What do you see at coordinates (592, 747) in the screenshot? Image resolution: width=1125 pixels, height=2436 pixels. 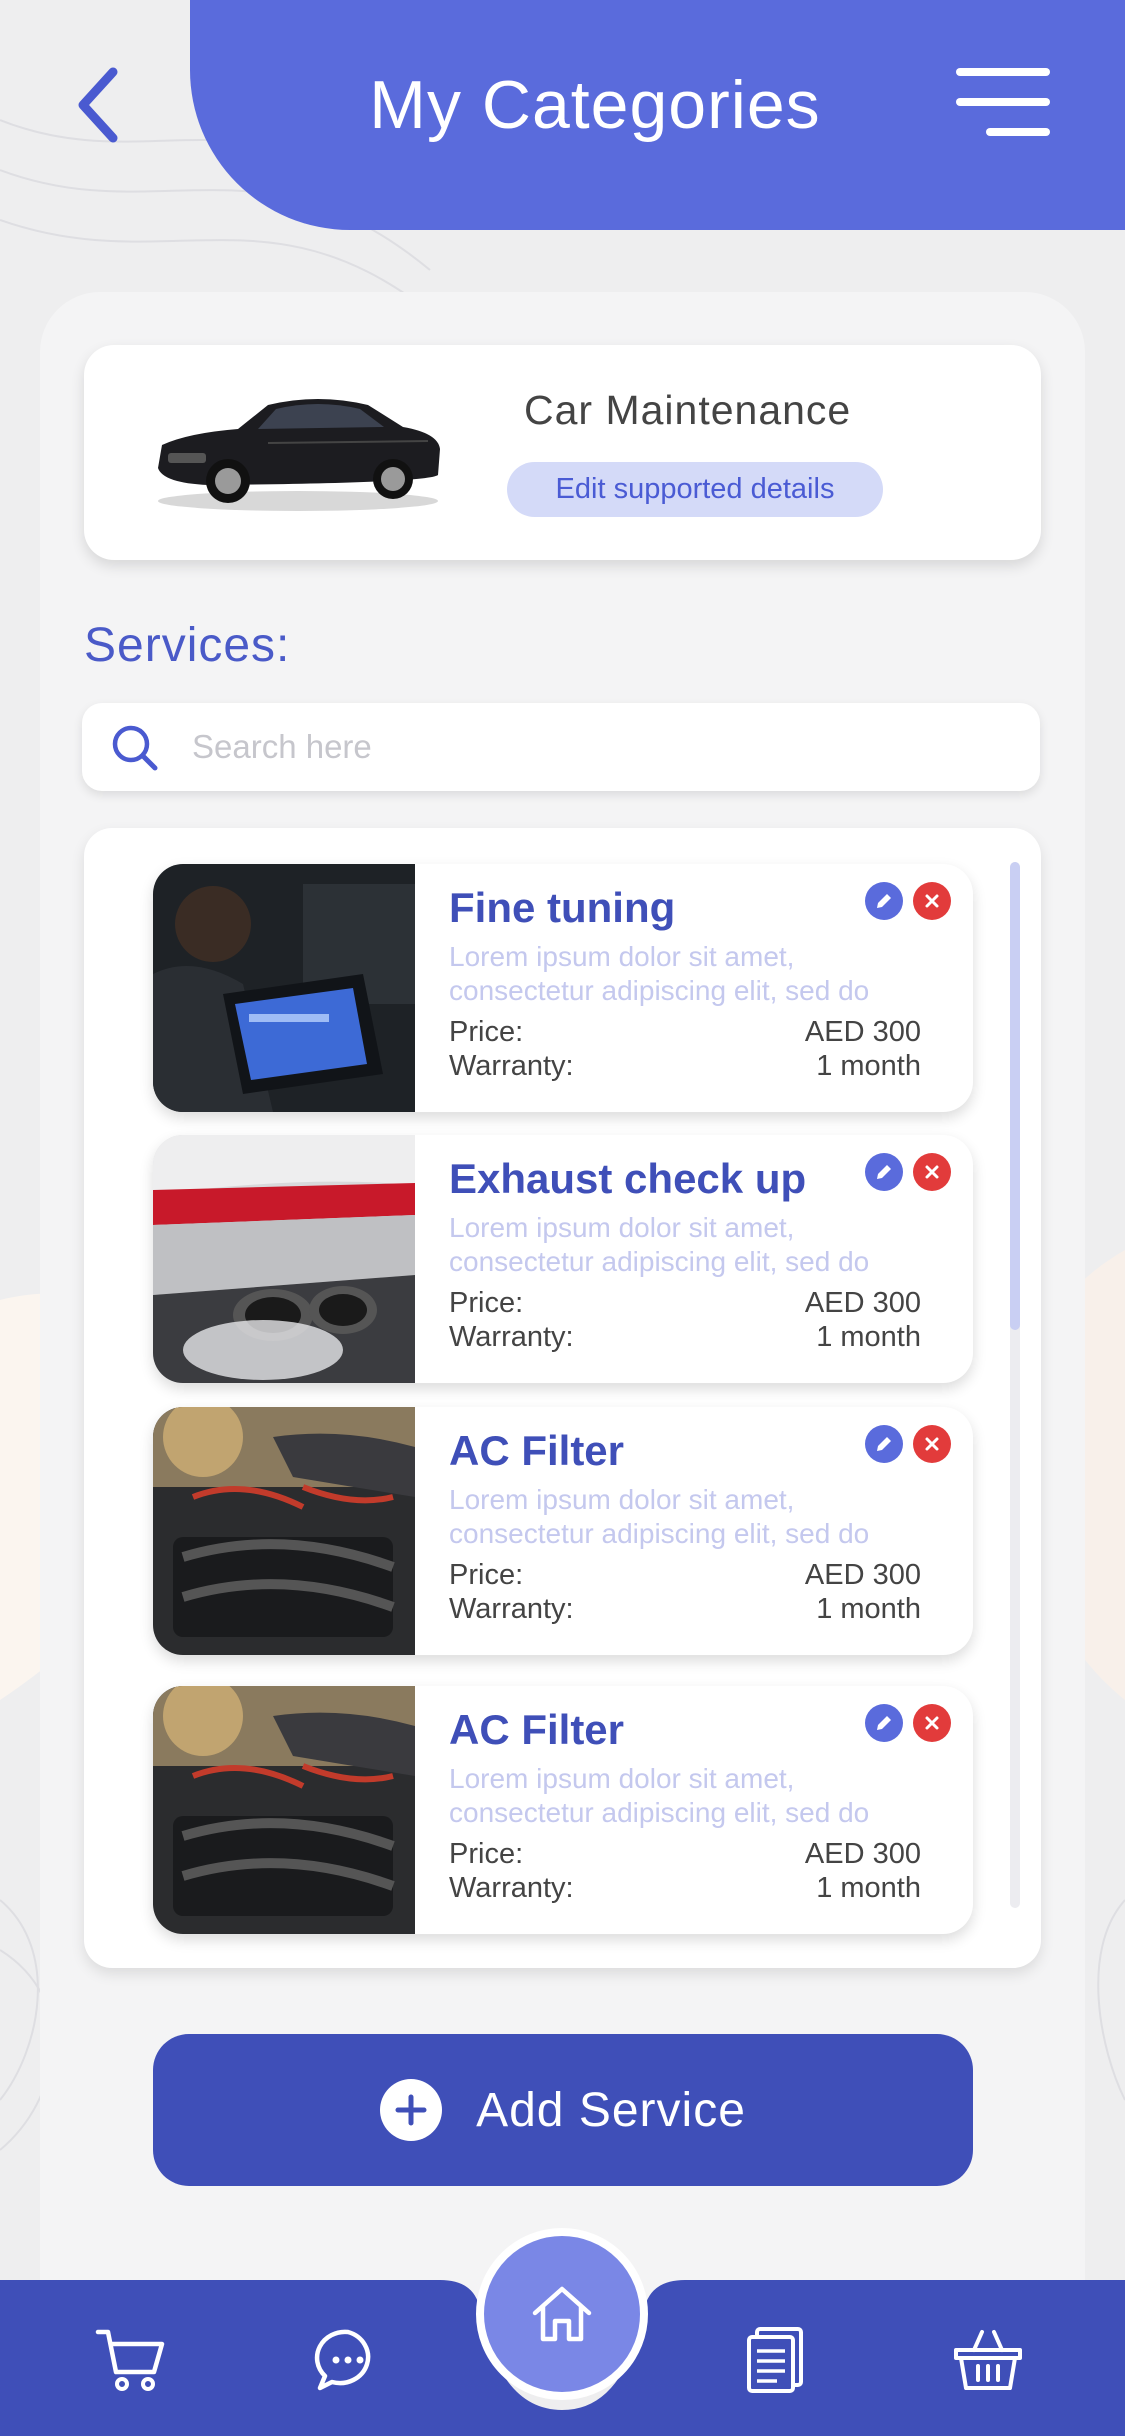 I see `search-input` at bounding box center [592, 747].